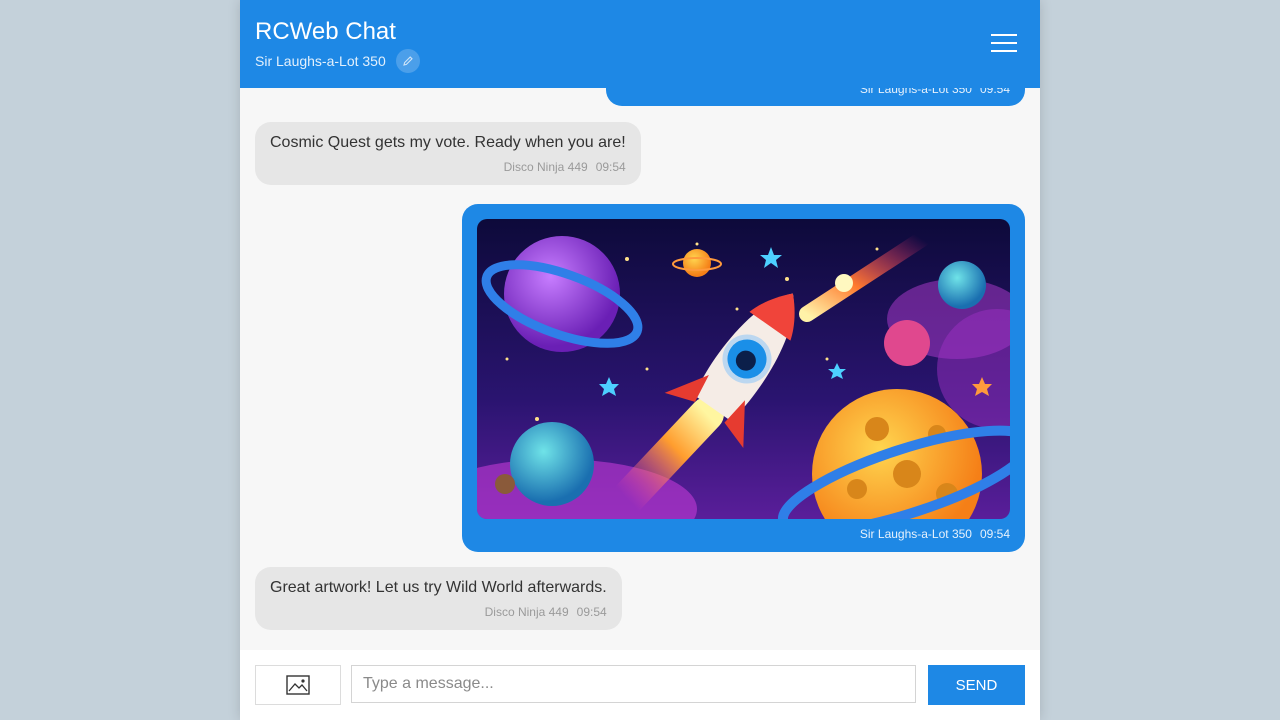  I want to click on chat-header: RCWeb Chat Sir Laughs-a-Lot 350, so click(640, 44).